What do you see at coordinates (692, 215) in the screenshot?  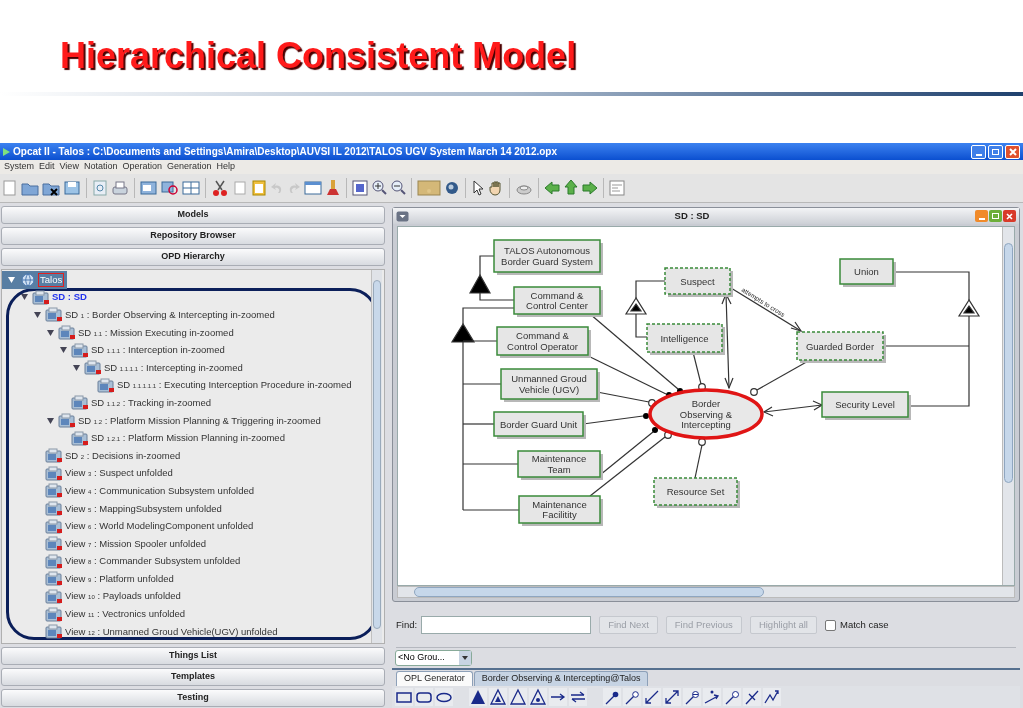 I see `diagram-title: SD` at bounding box center [692, 215].